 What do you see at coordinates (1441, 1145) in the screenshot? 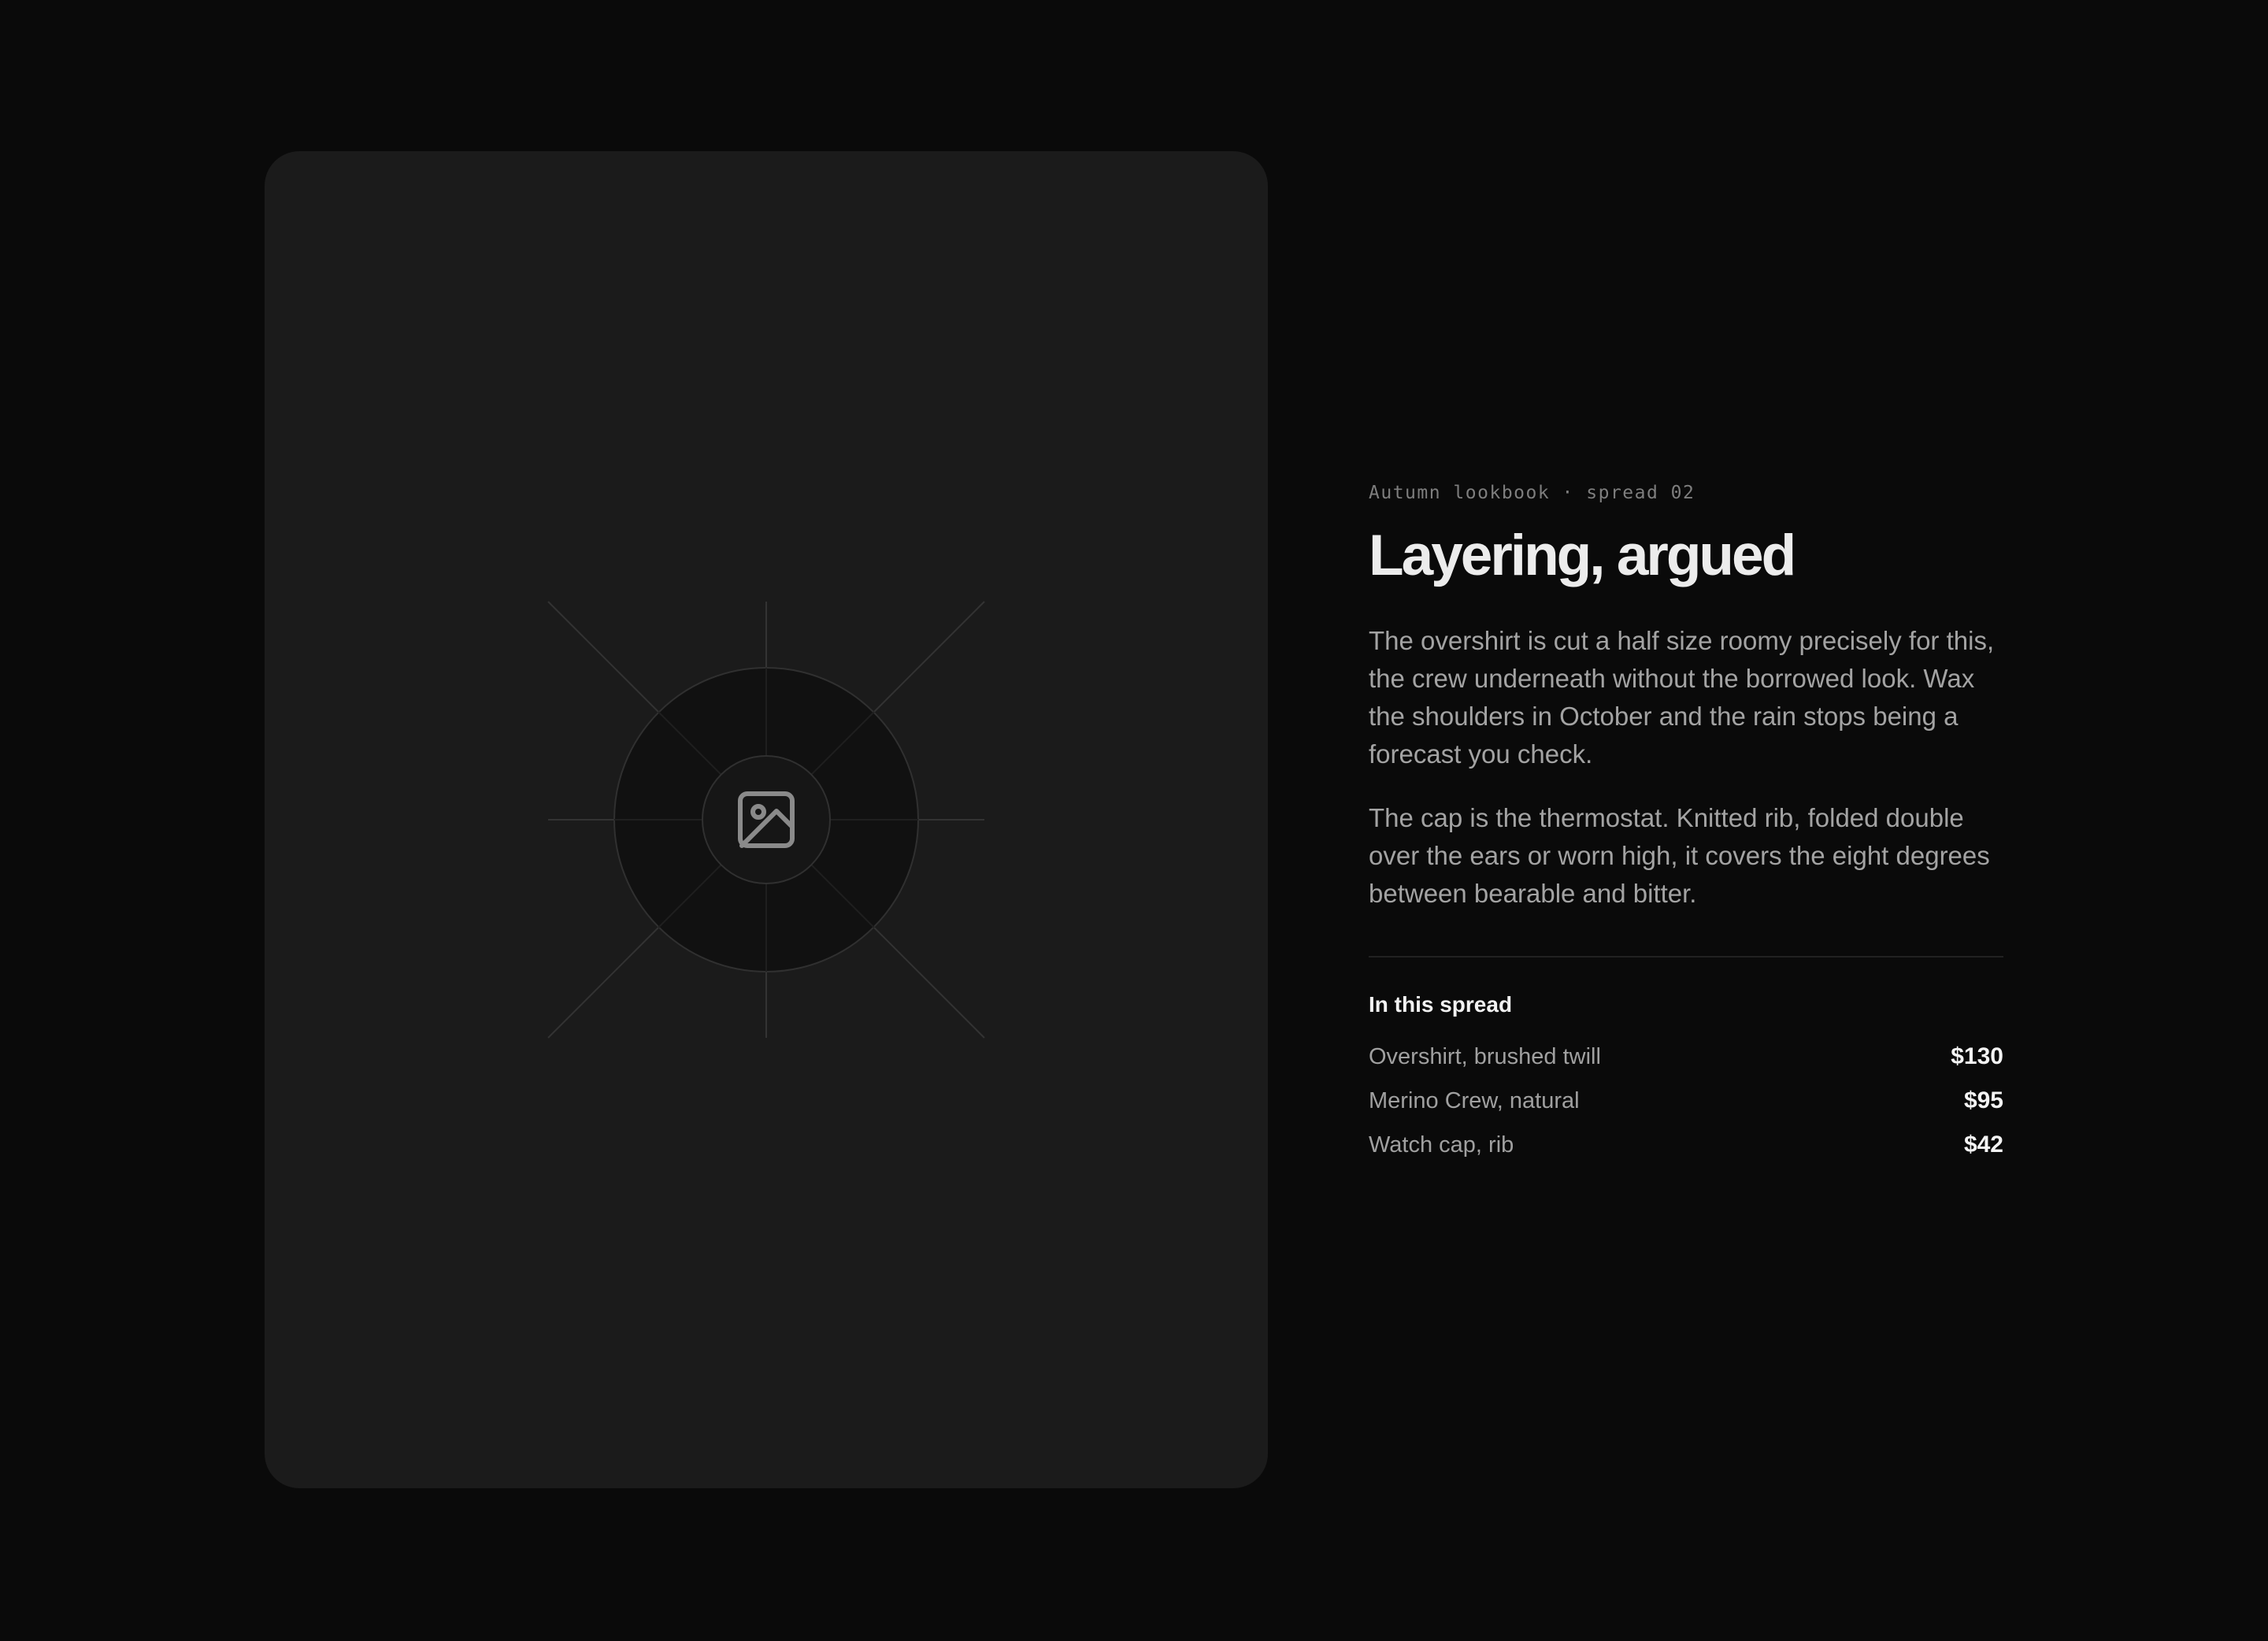
I see `item-name: Watch cap, rib` at bounding box center [1441, 1145].